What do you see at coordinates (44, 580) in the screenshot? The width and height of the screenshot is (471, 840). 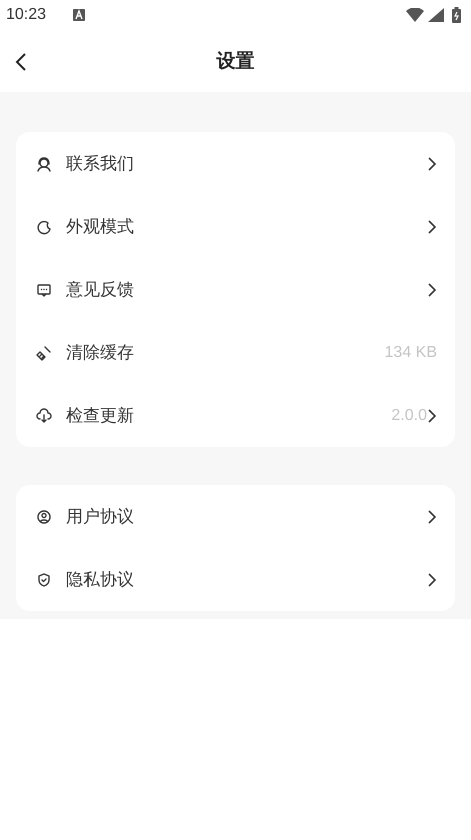 I see `shield-icon` at bounding box center [44, 580].